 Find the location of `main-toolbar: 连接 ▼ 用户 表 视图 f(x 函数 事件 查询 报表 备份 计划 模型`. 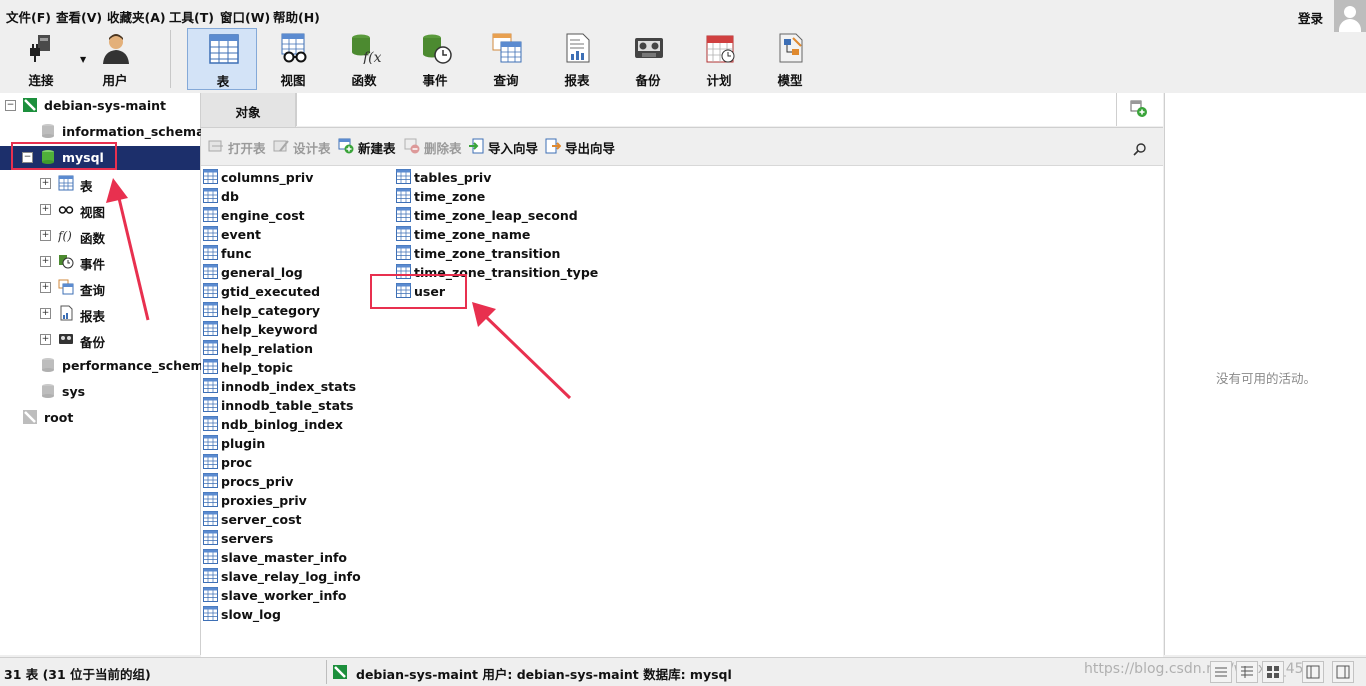

main-toolbar: 连接 ▼ 用户 表 视图 f(x 函数 事件 查询 报表 备份 计划 模型 is located at coordinates (683, 60).